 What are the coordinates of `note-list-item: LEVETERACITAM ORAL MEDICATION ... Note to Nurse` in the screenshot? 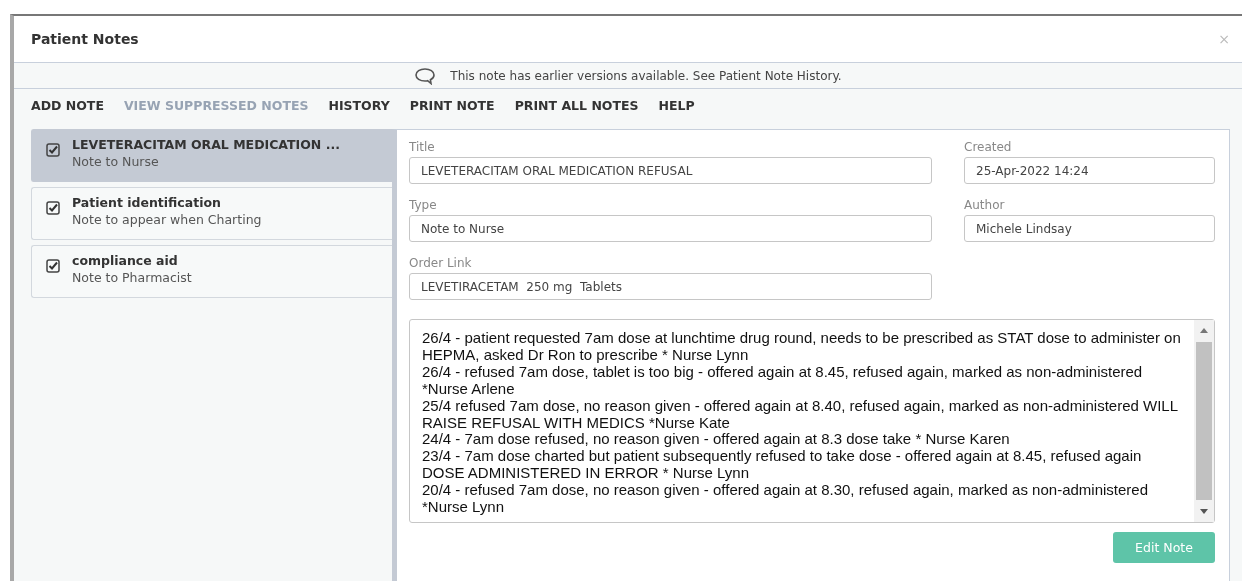 It's located at (211, 155).